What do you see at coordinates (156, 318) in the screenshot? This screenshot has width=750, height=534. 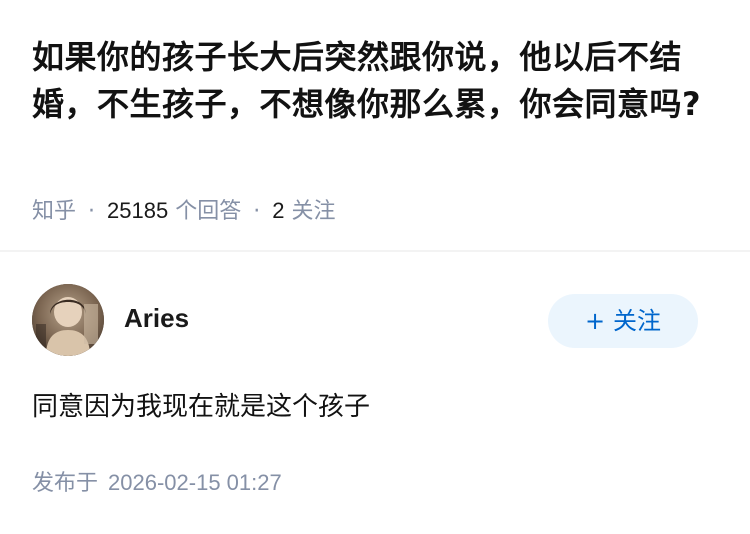 I see `author-name: Aries` at bounding box center [156, 318].